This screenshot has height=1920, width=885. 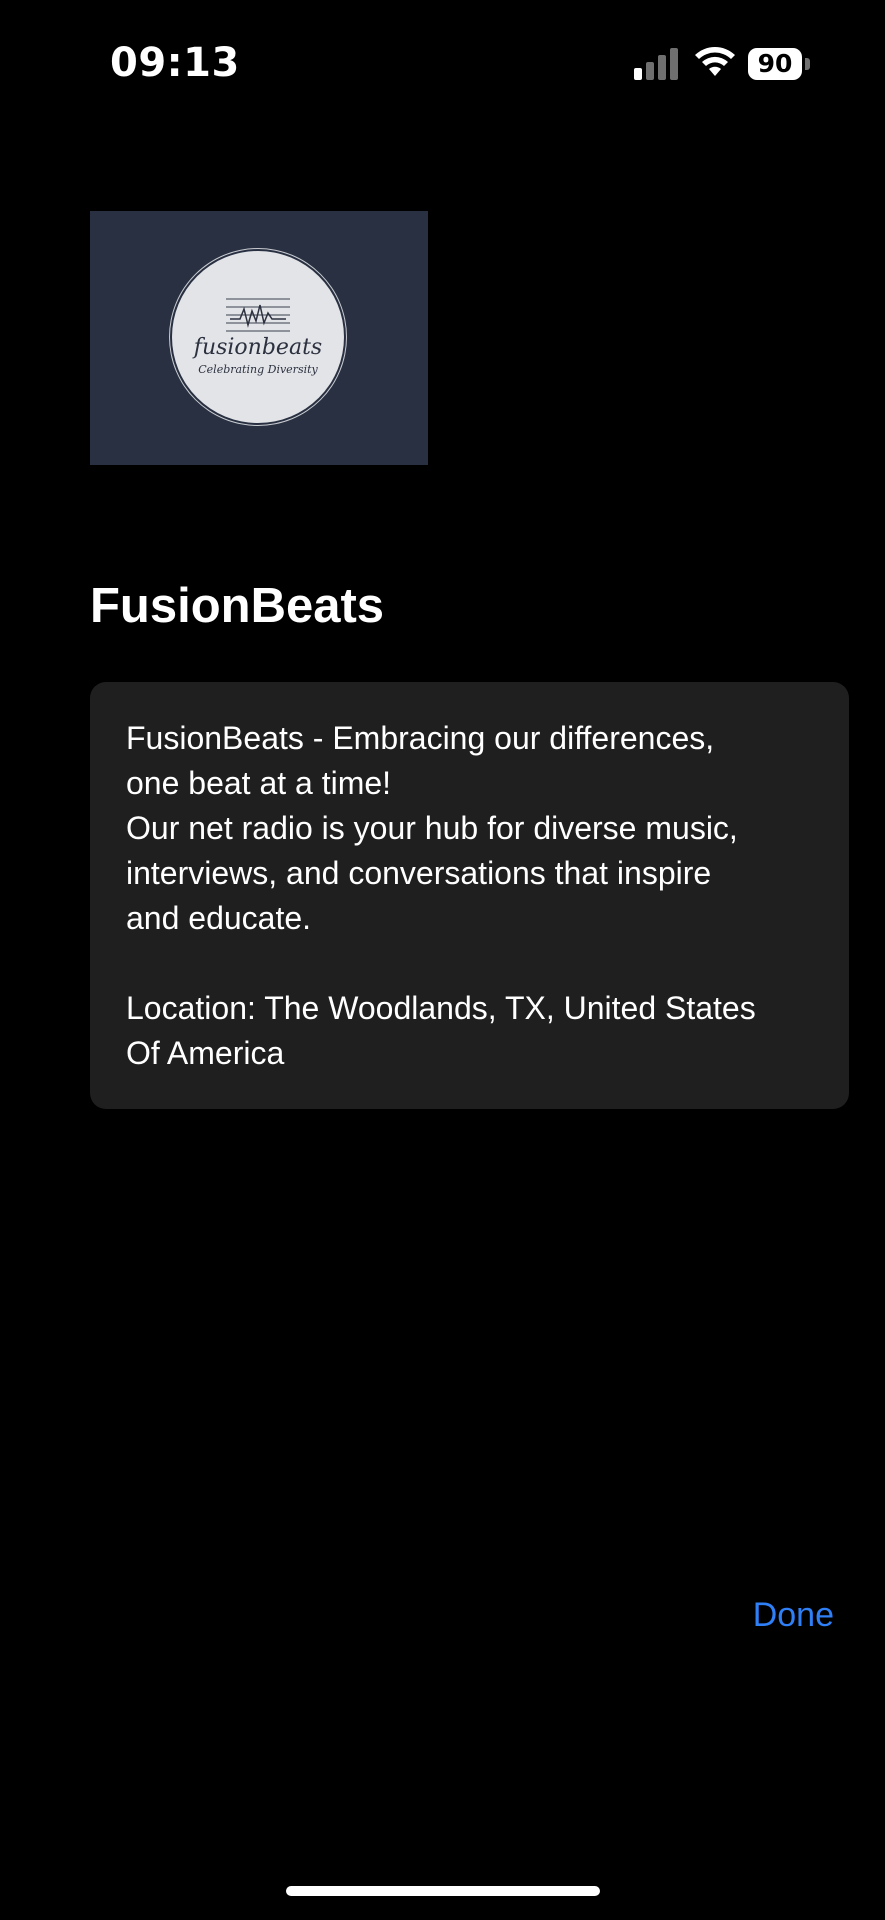 What do you see at coordinates (442, 65) in the screenshot?
I see `status-bar: 09:13 90` at bounding box center [442, 65].